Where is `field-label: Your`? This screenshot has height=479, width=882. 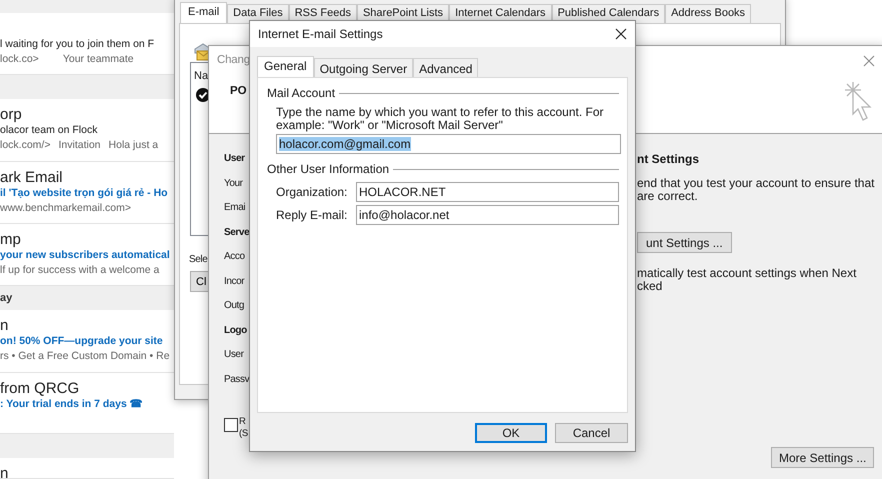 field-label: Your is located at coordinates (233, 183).